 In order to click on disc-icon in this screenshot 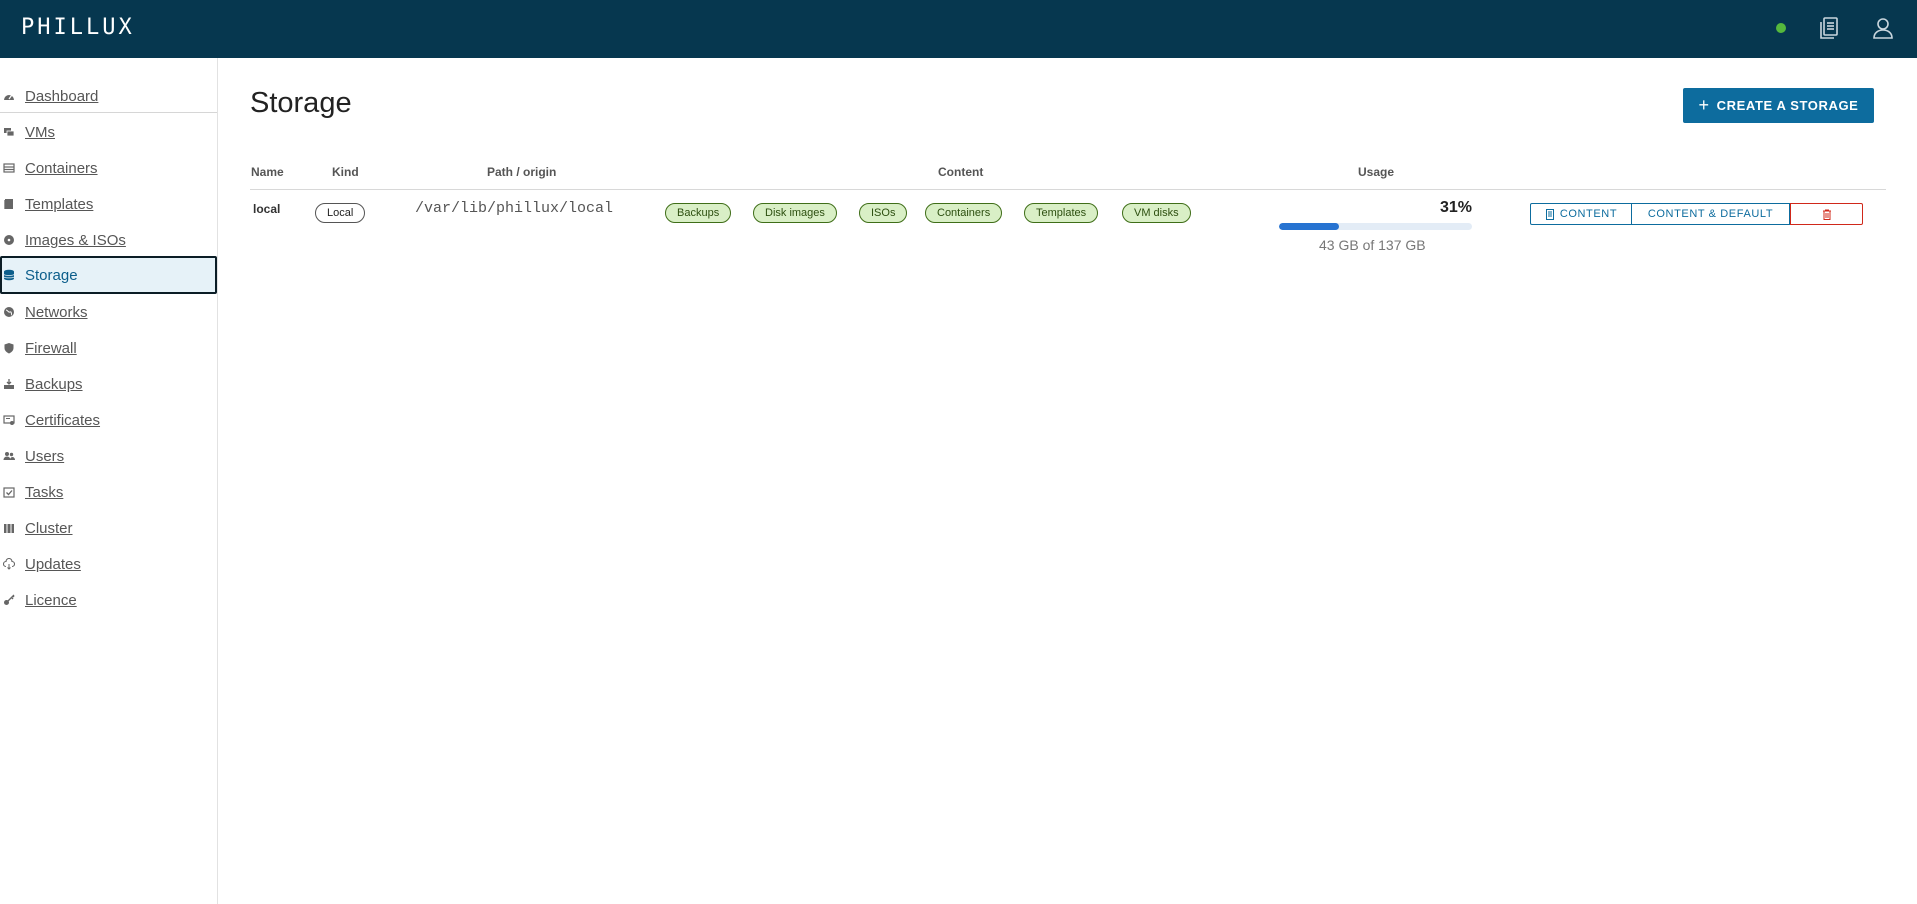, I will do `click(9, 240)`.